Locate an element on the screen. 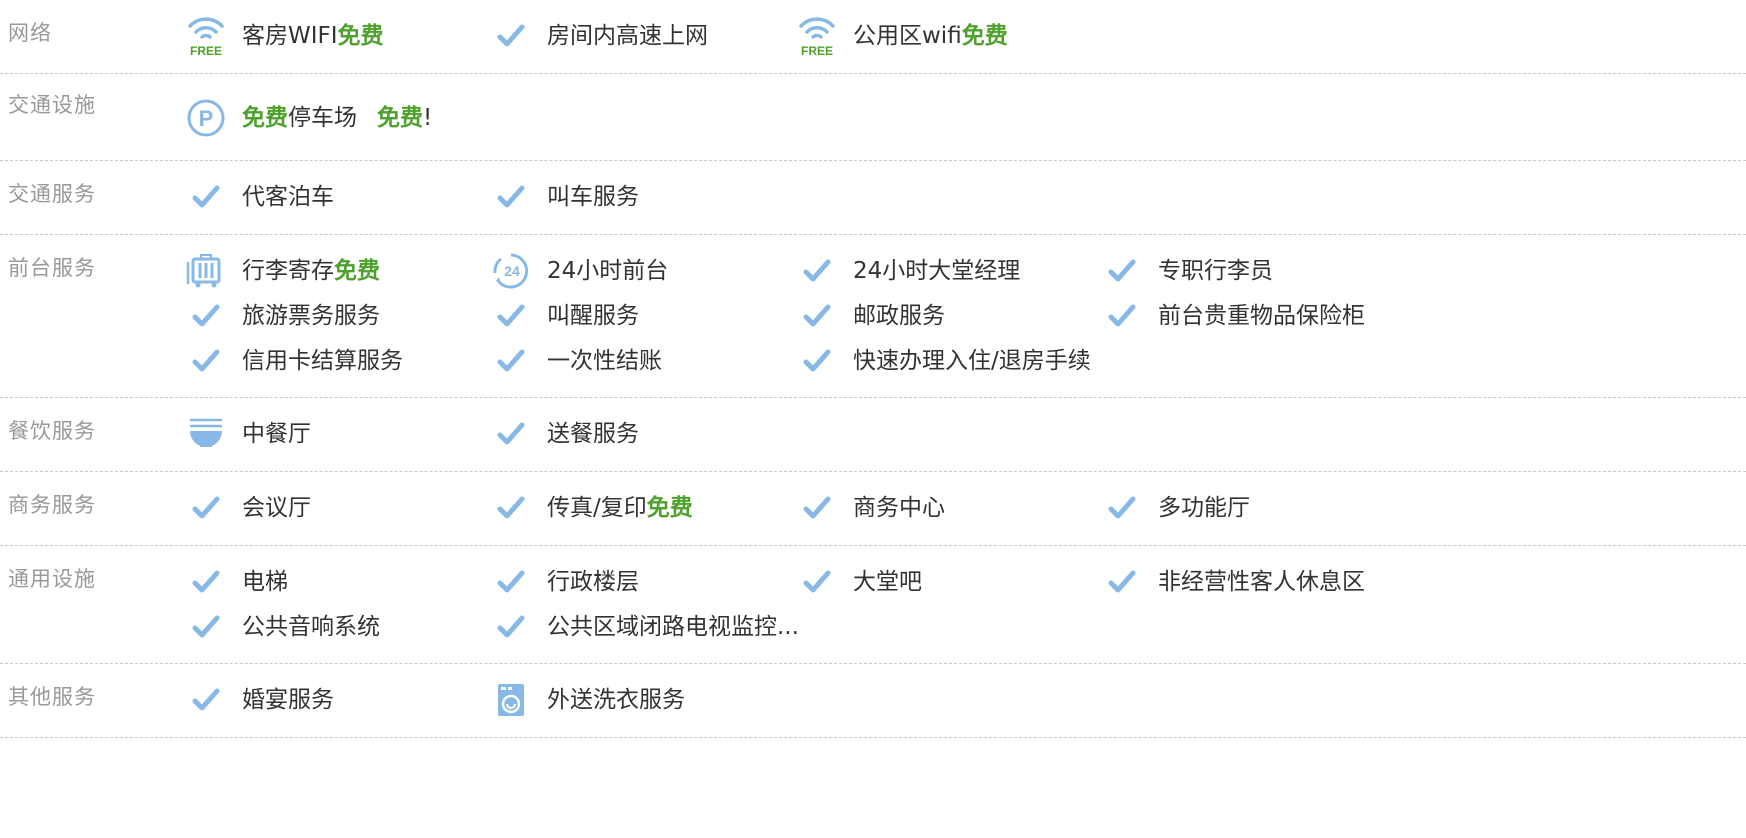 The height and width of the screenshot is (838, 1746). facility-label: 外送洗衣服务 is located at coordinates (616, 700).